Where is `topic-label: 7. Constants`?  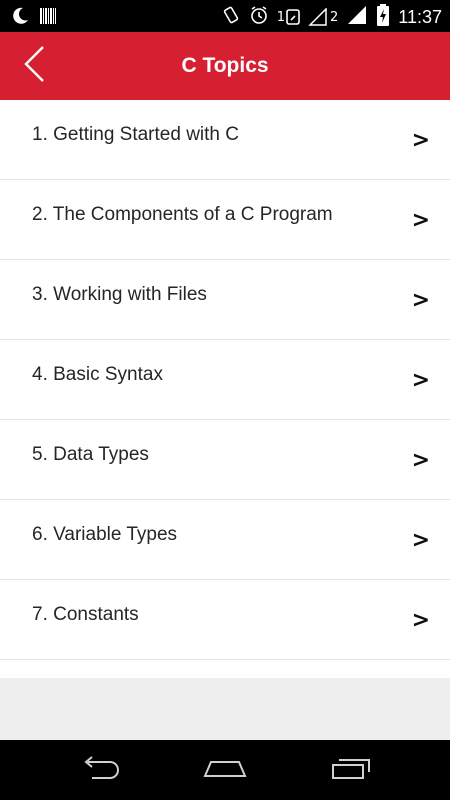
topic-label: 7. Constants is located at coordinates (85, 614).